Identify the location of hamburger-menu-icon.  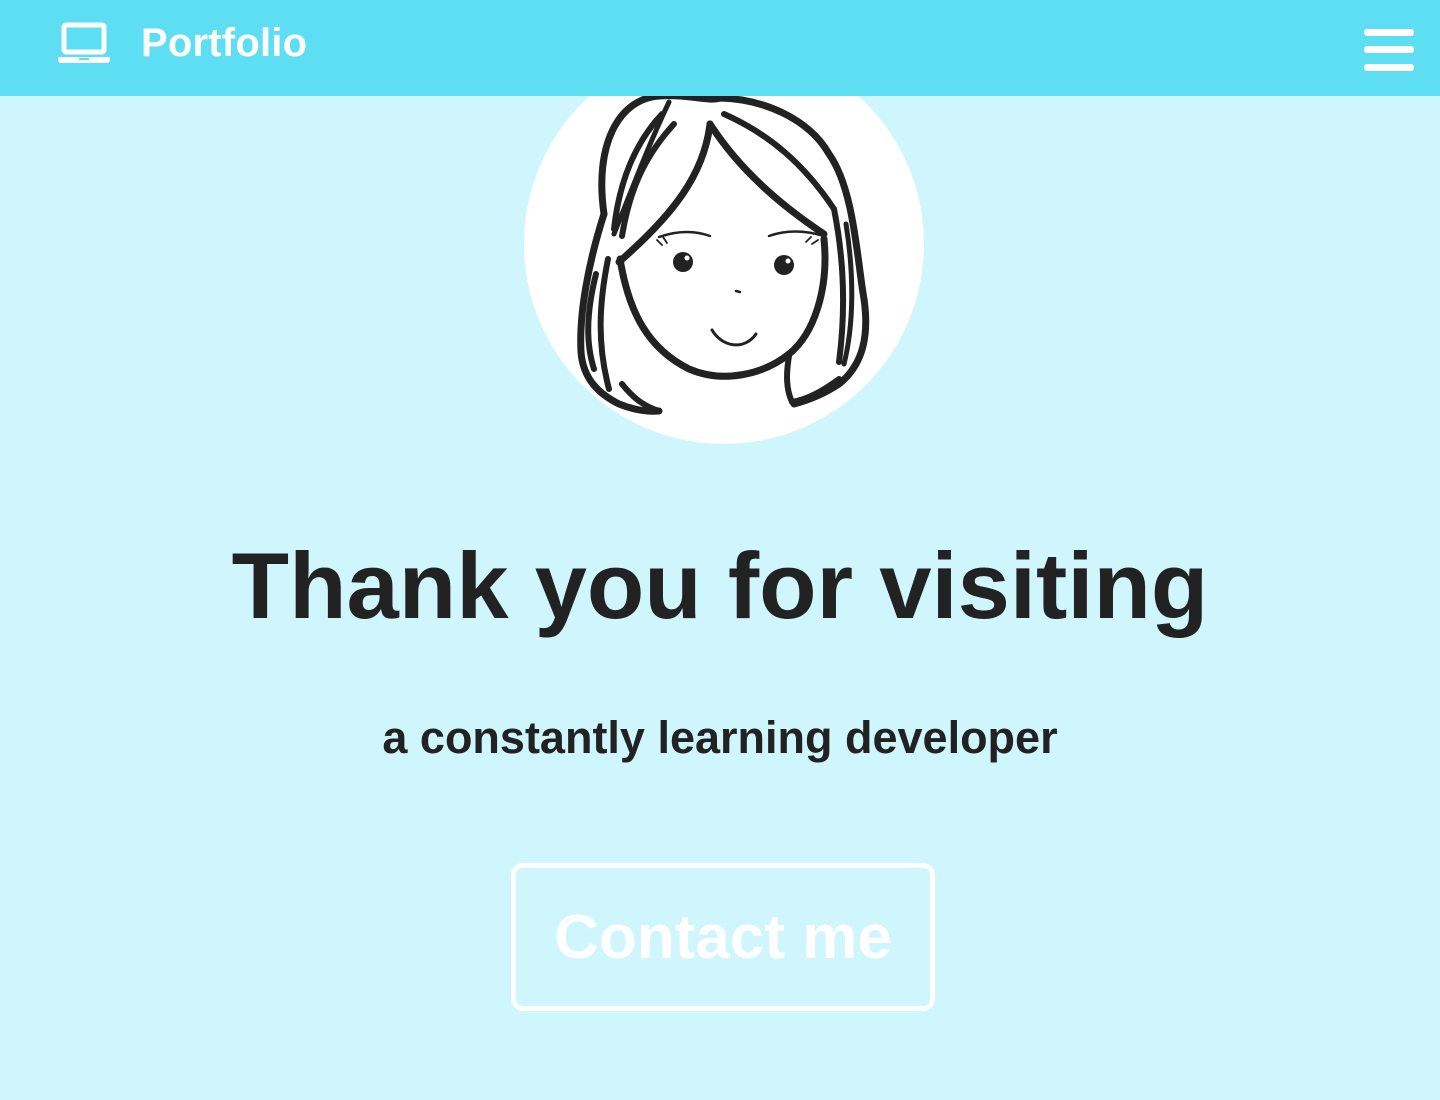
(1389, 50).